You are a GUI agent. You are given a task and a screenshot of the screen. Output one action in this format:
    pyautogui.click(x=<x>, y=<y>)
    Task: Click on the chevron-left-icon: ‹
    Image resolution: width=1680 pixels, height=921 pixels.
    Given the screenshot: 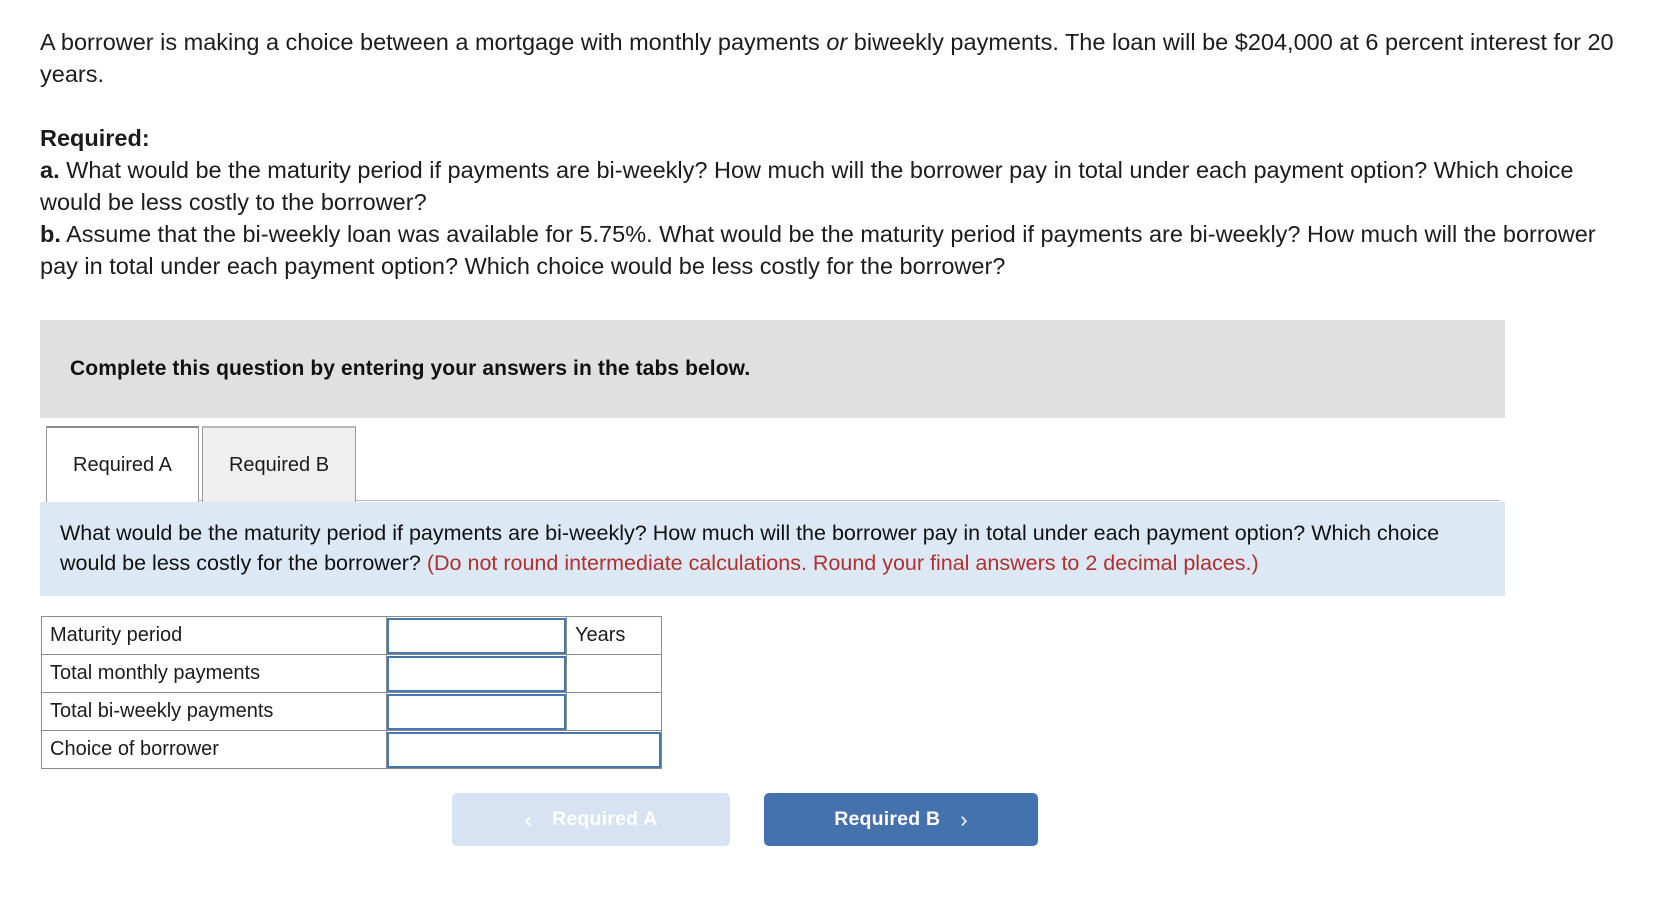 What is the action you would take?
    pyautogui.click(x=528, y=819)
    